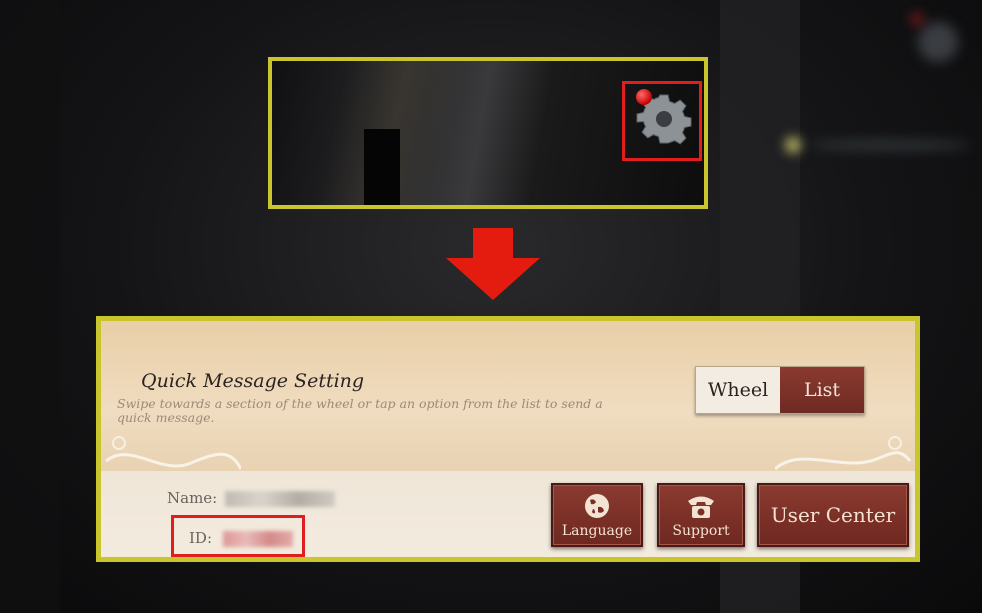  Describe the element at coordinates (201, 538) in the screenshot. I see `id-label: ID:` at that location.